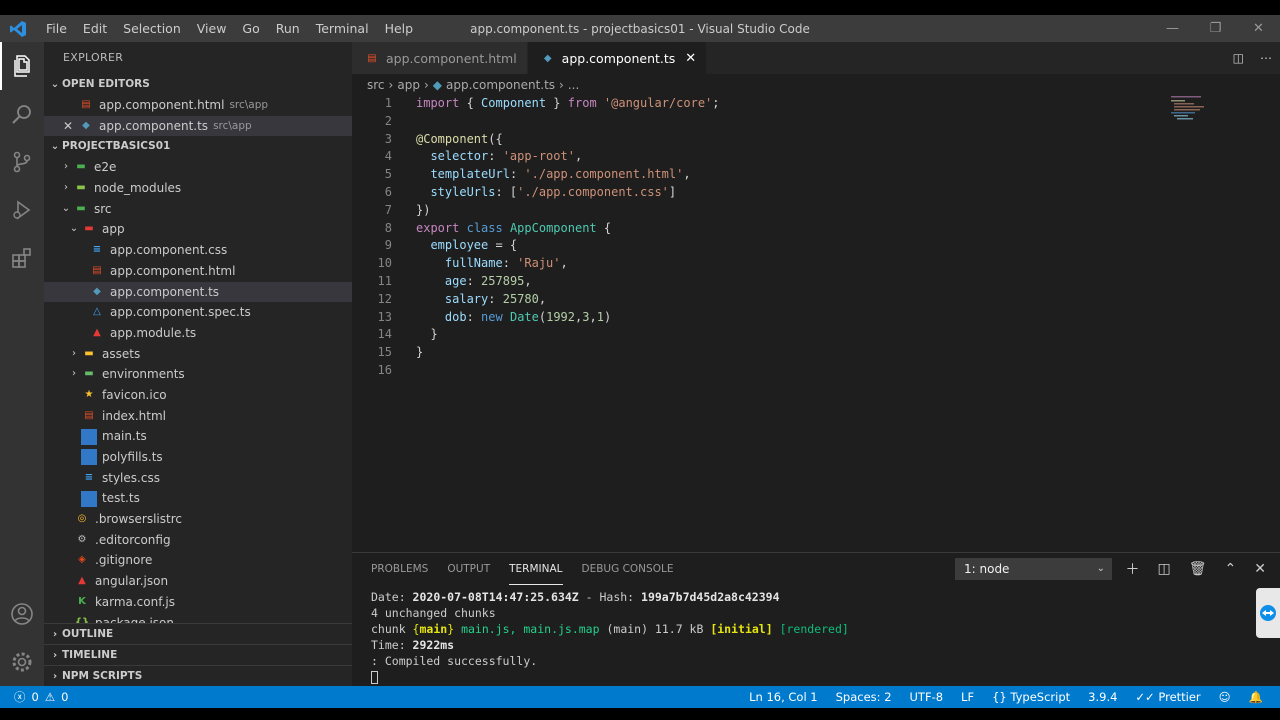 The image size is (1280, 720). I want to click on search-icon, so click(22, 114).